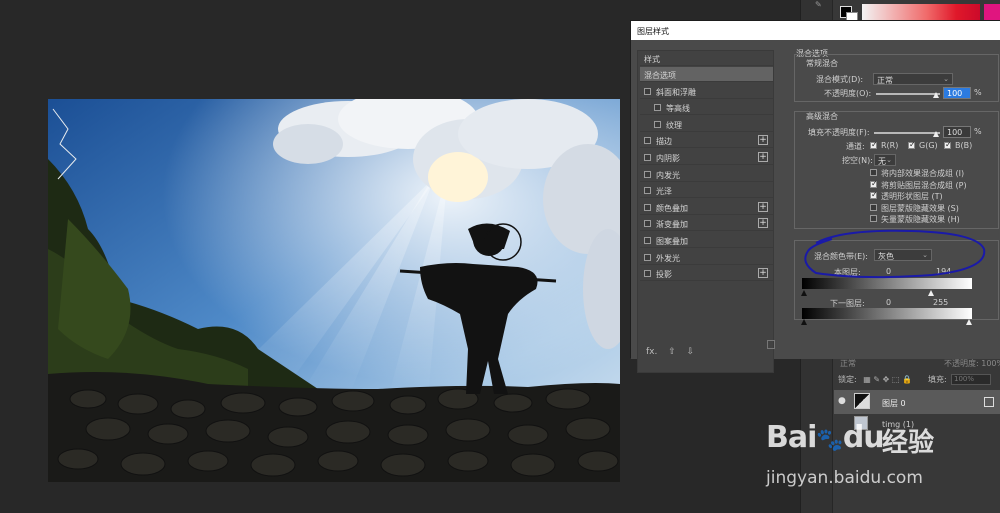 This screenshot has width=1000, height=513. I want to click on knockout-select: 无 ⌄, so click(885, 160).